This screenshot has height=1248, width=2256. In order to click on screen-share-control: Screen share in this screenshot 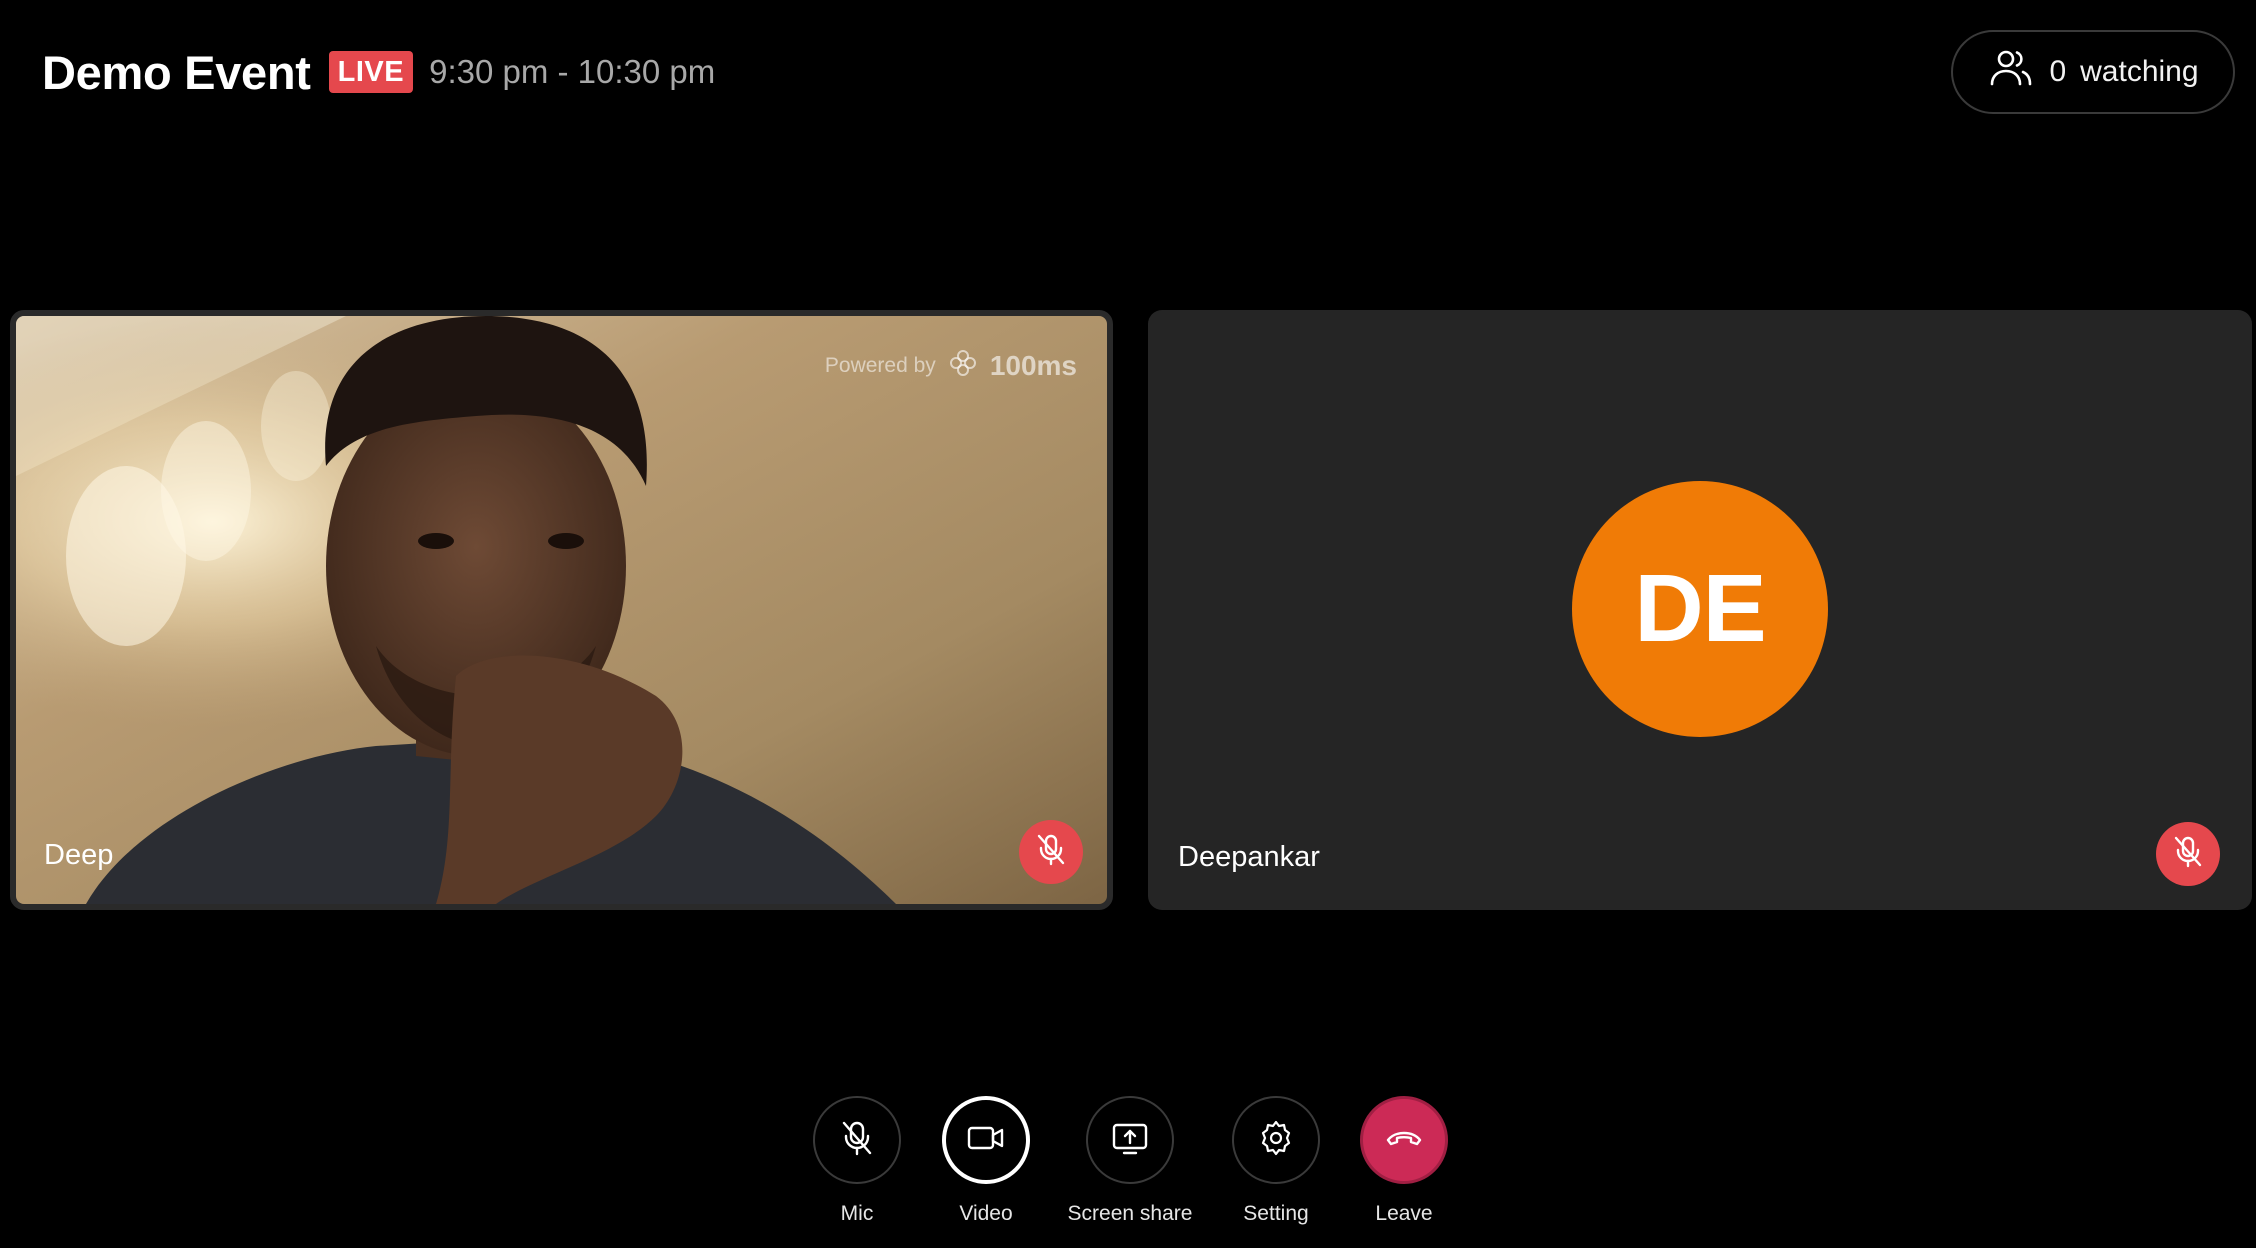, I will do `click(1130, 1161)`.